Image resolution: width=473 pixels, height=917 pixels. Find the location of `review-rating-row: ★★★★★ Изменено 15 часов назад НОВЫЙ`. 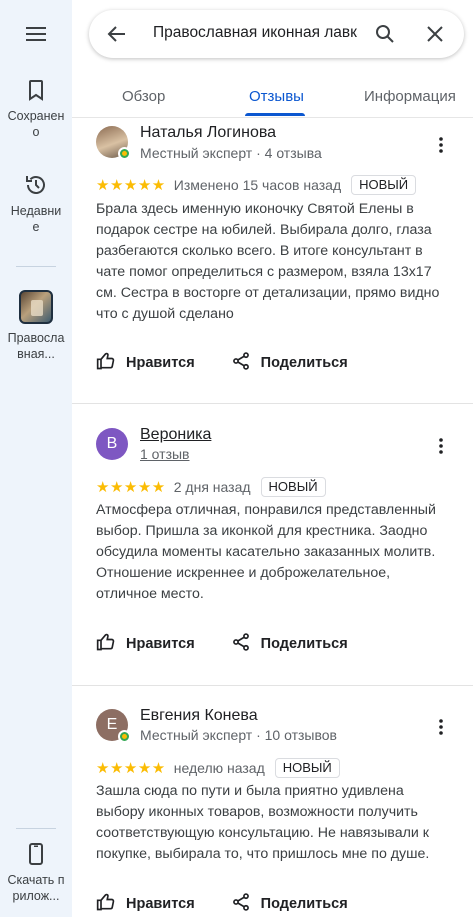

review-rating-row: ★★★★★ Изменено 15 часов назад НОВЫЙ is located at coordinates (256, 185).